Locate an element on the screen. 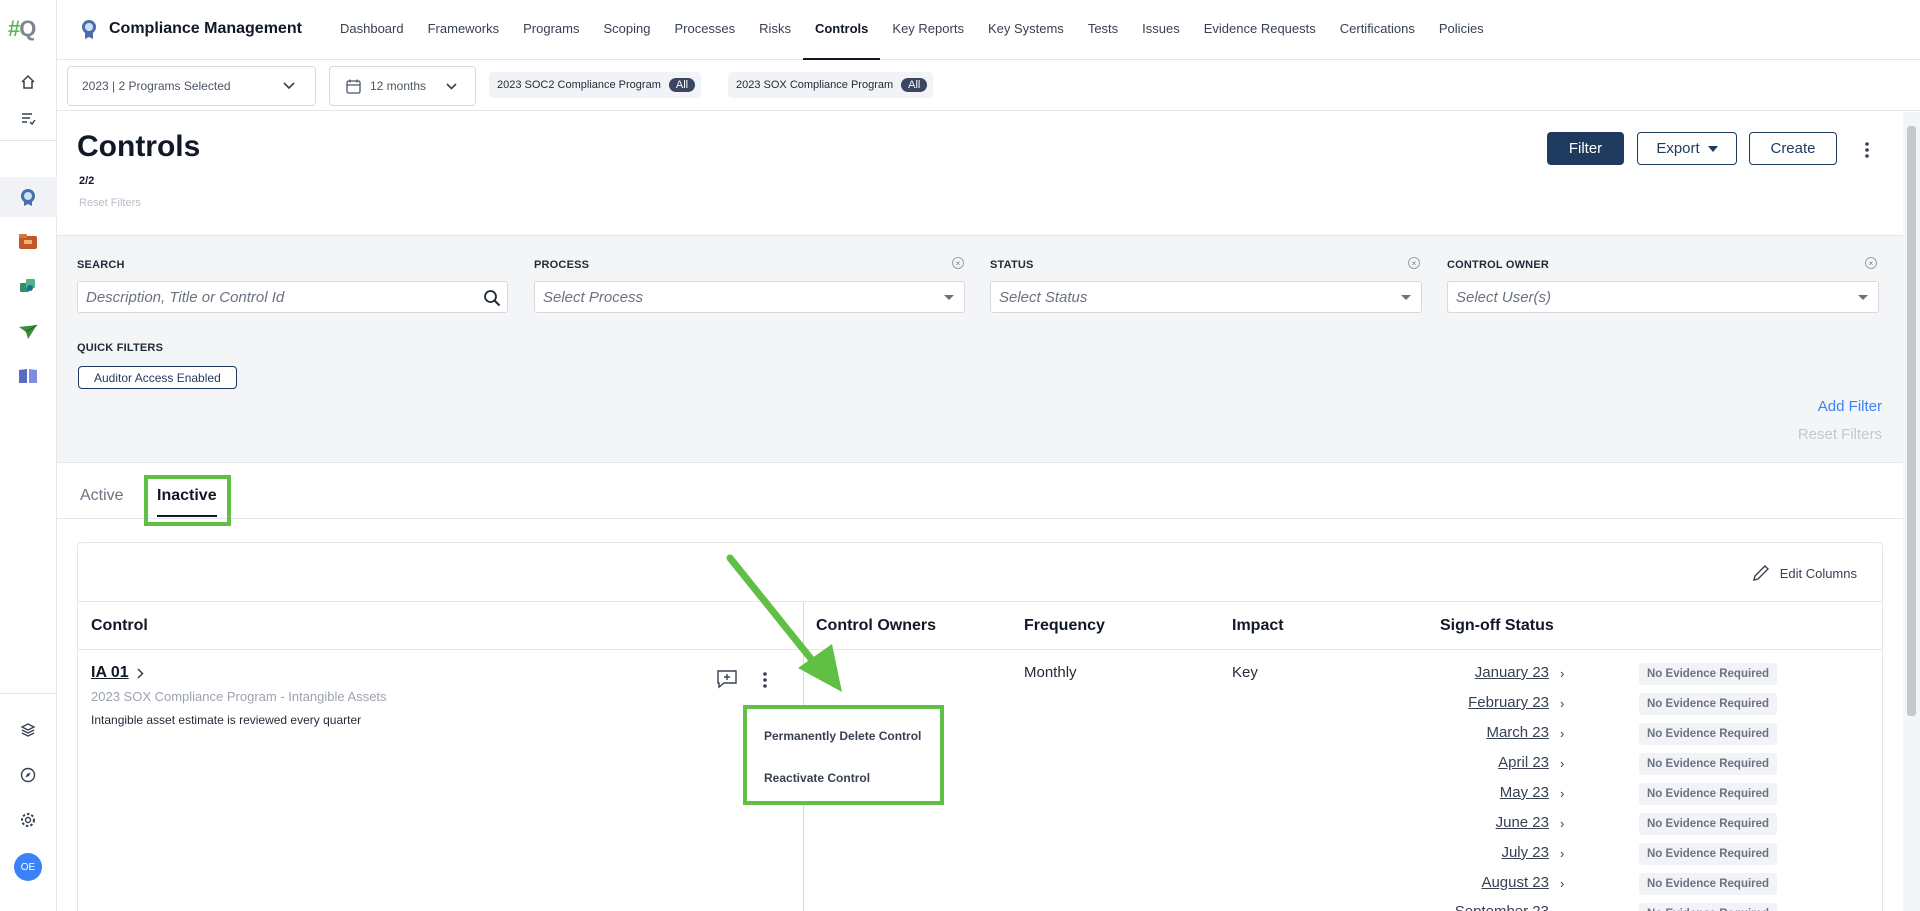 The image size is (1920, 911). caret-down-icon is located at coordinates (1406, 297).